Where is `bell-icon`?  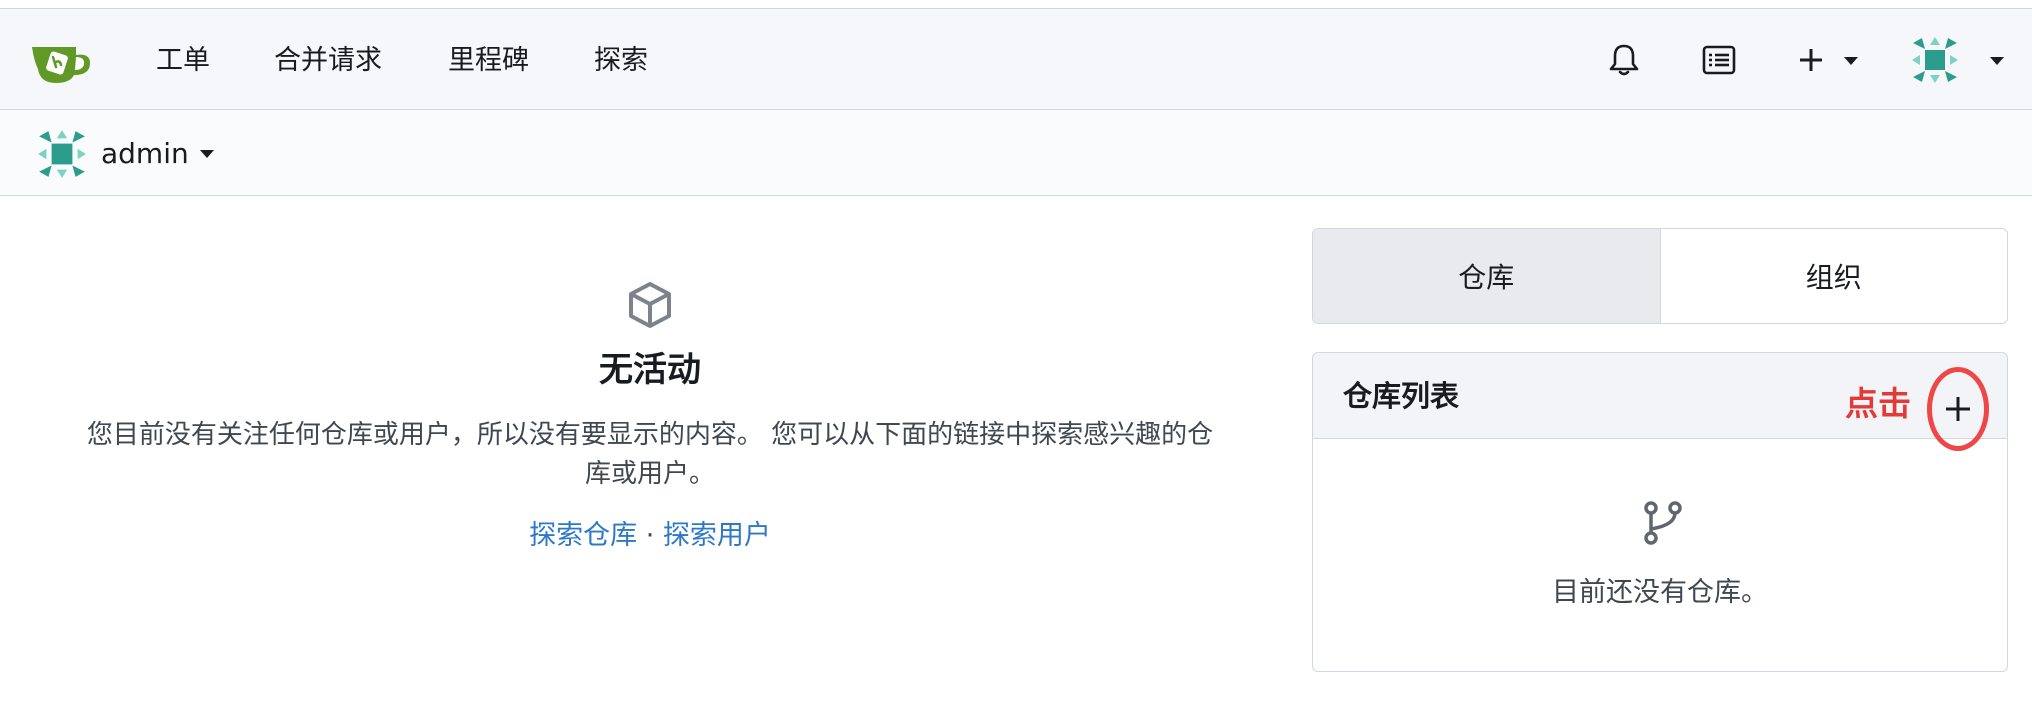 bell-icon is located at coordinates (1624, 60).